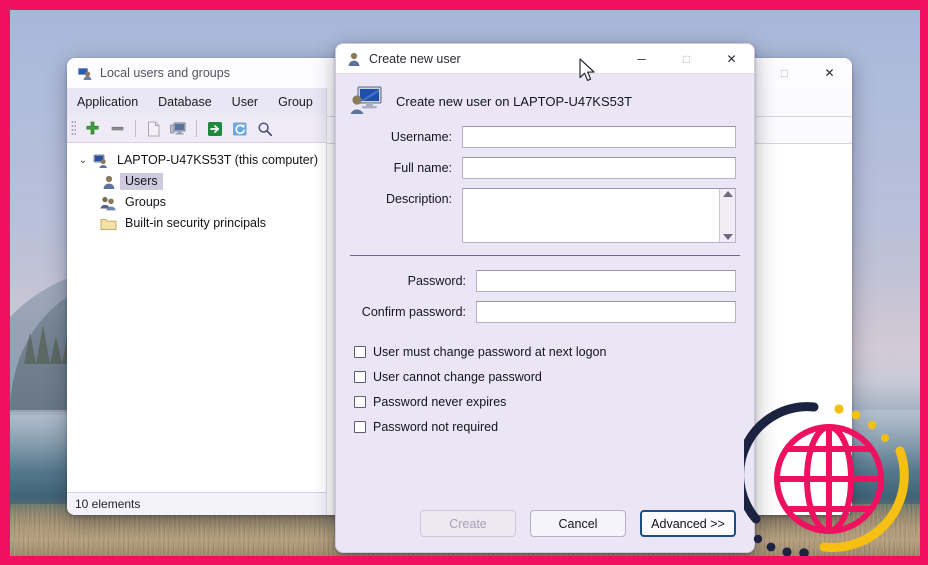 The width and height of the screenshot is (928, 565). Describe the element at coordinates (457, 377) in the screenshot. I see `checkbox-cannot-change-password-label: User cannot change password` at that location.